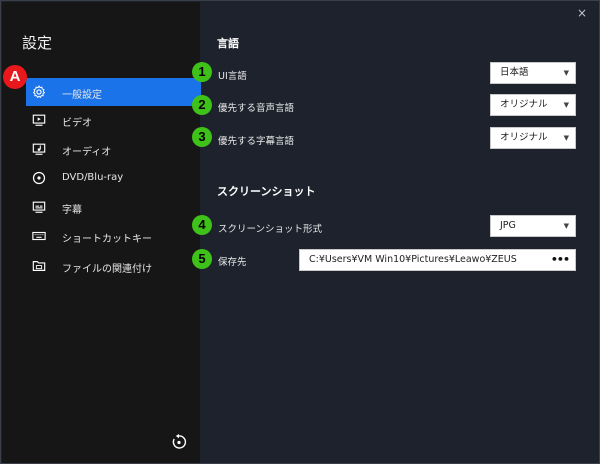  I want to click on sidebar-item-file-association: ファイルの関連付け, so click(113, 266).